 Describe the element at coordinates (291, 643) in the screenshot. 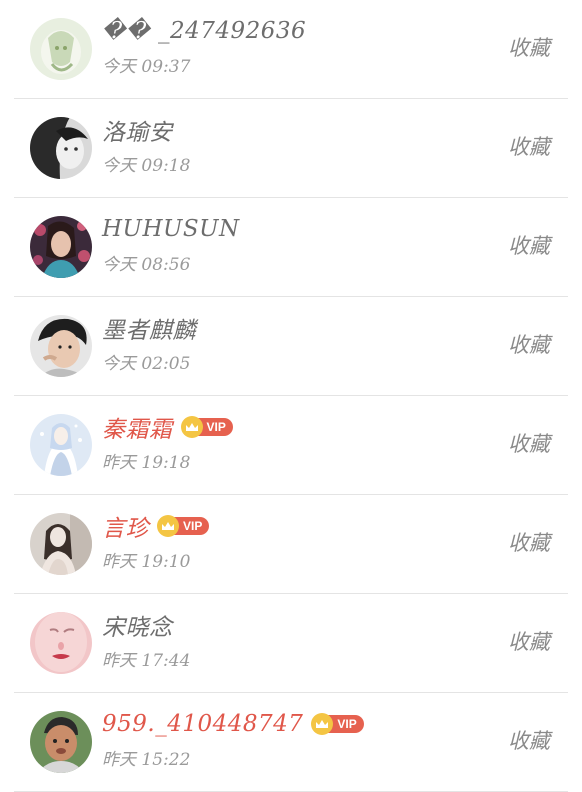

I see `list-item: 宋晓念 昨天 17:44 收藏` at that location.